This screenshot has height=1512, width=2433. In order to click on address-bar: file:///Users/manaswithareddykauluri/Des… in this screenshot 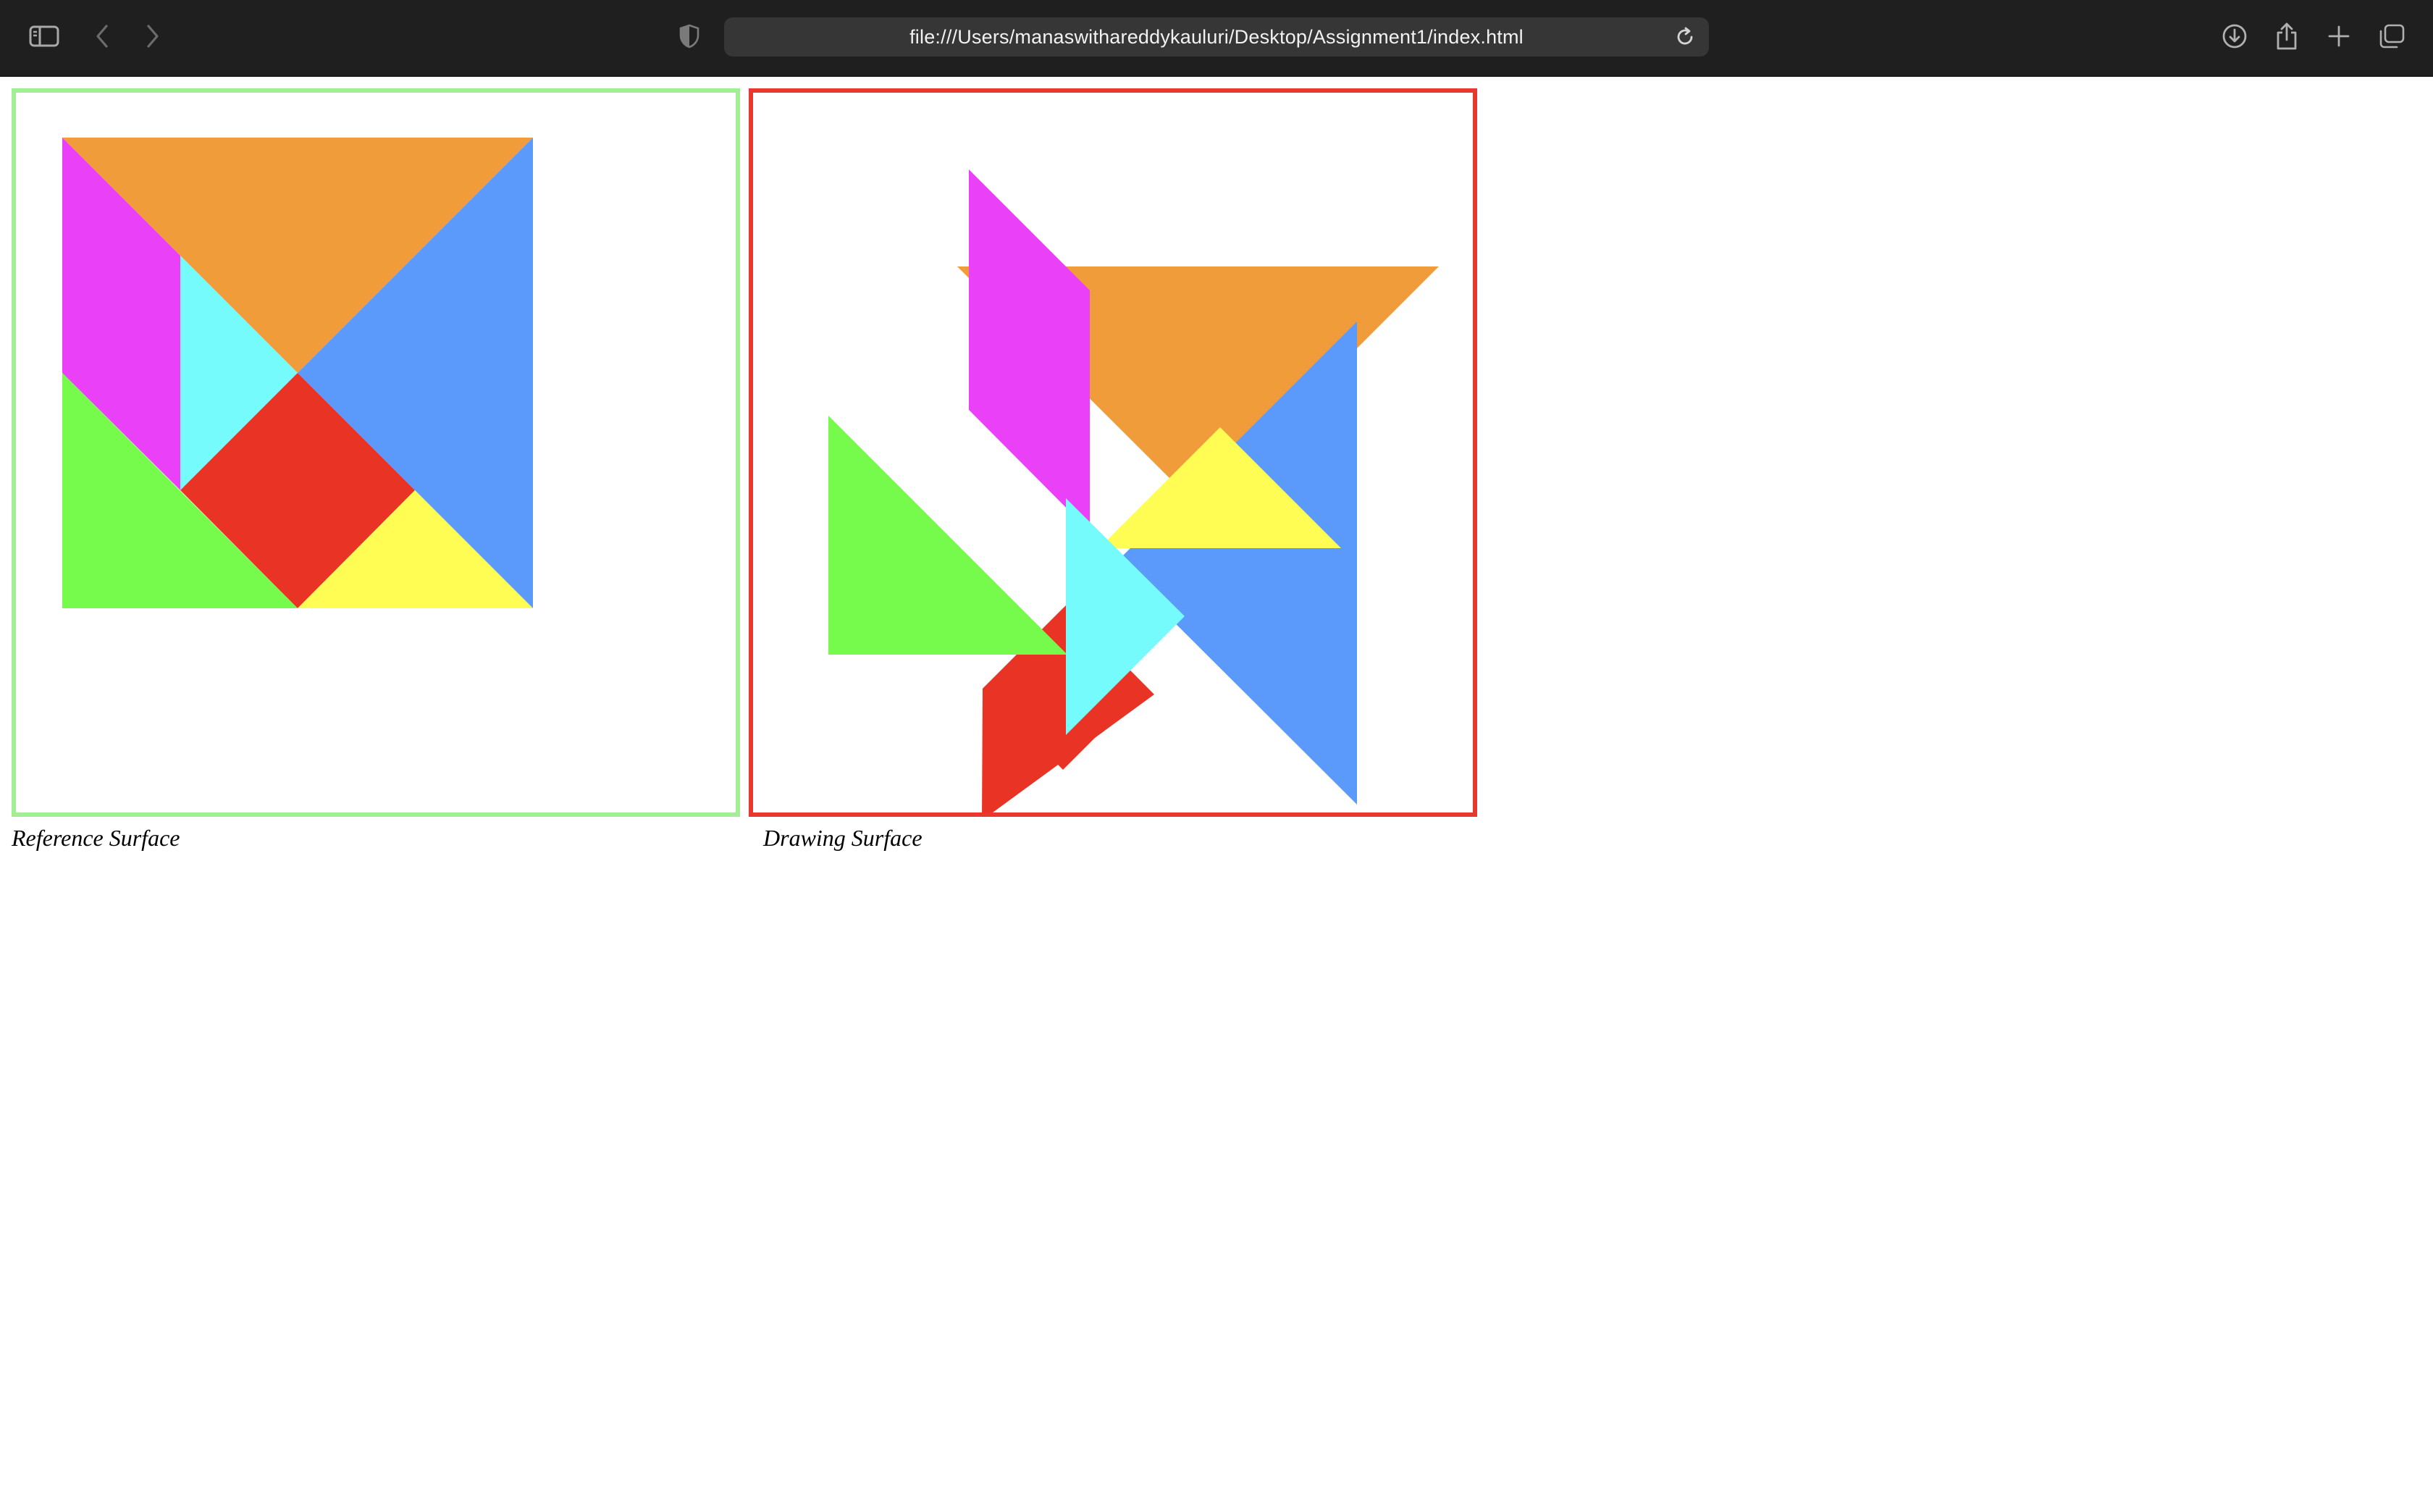, I will do `click(1216, 36)`.